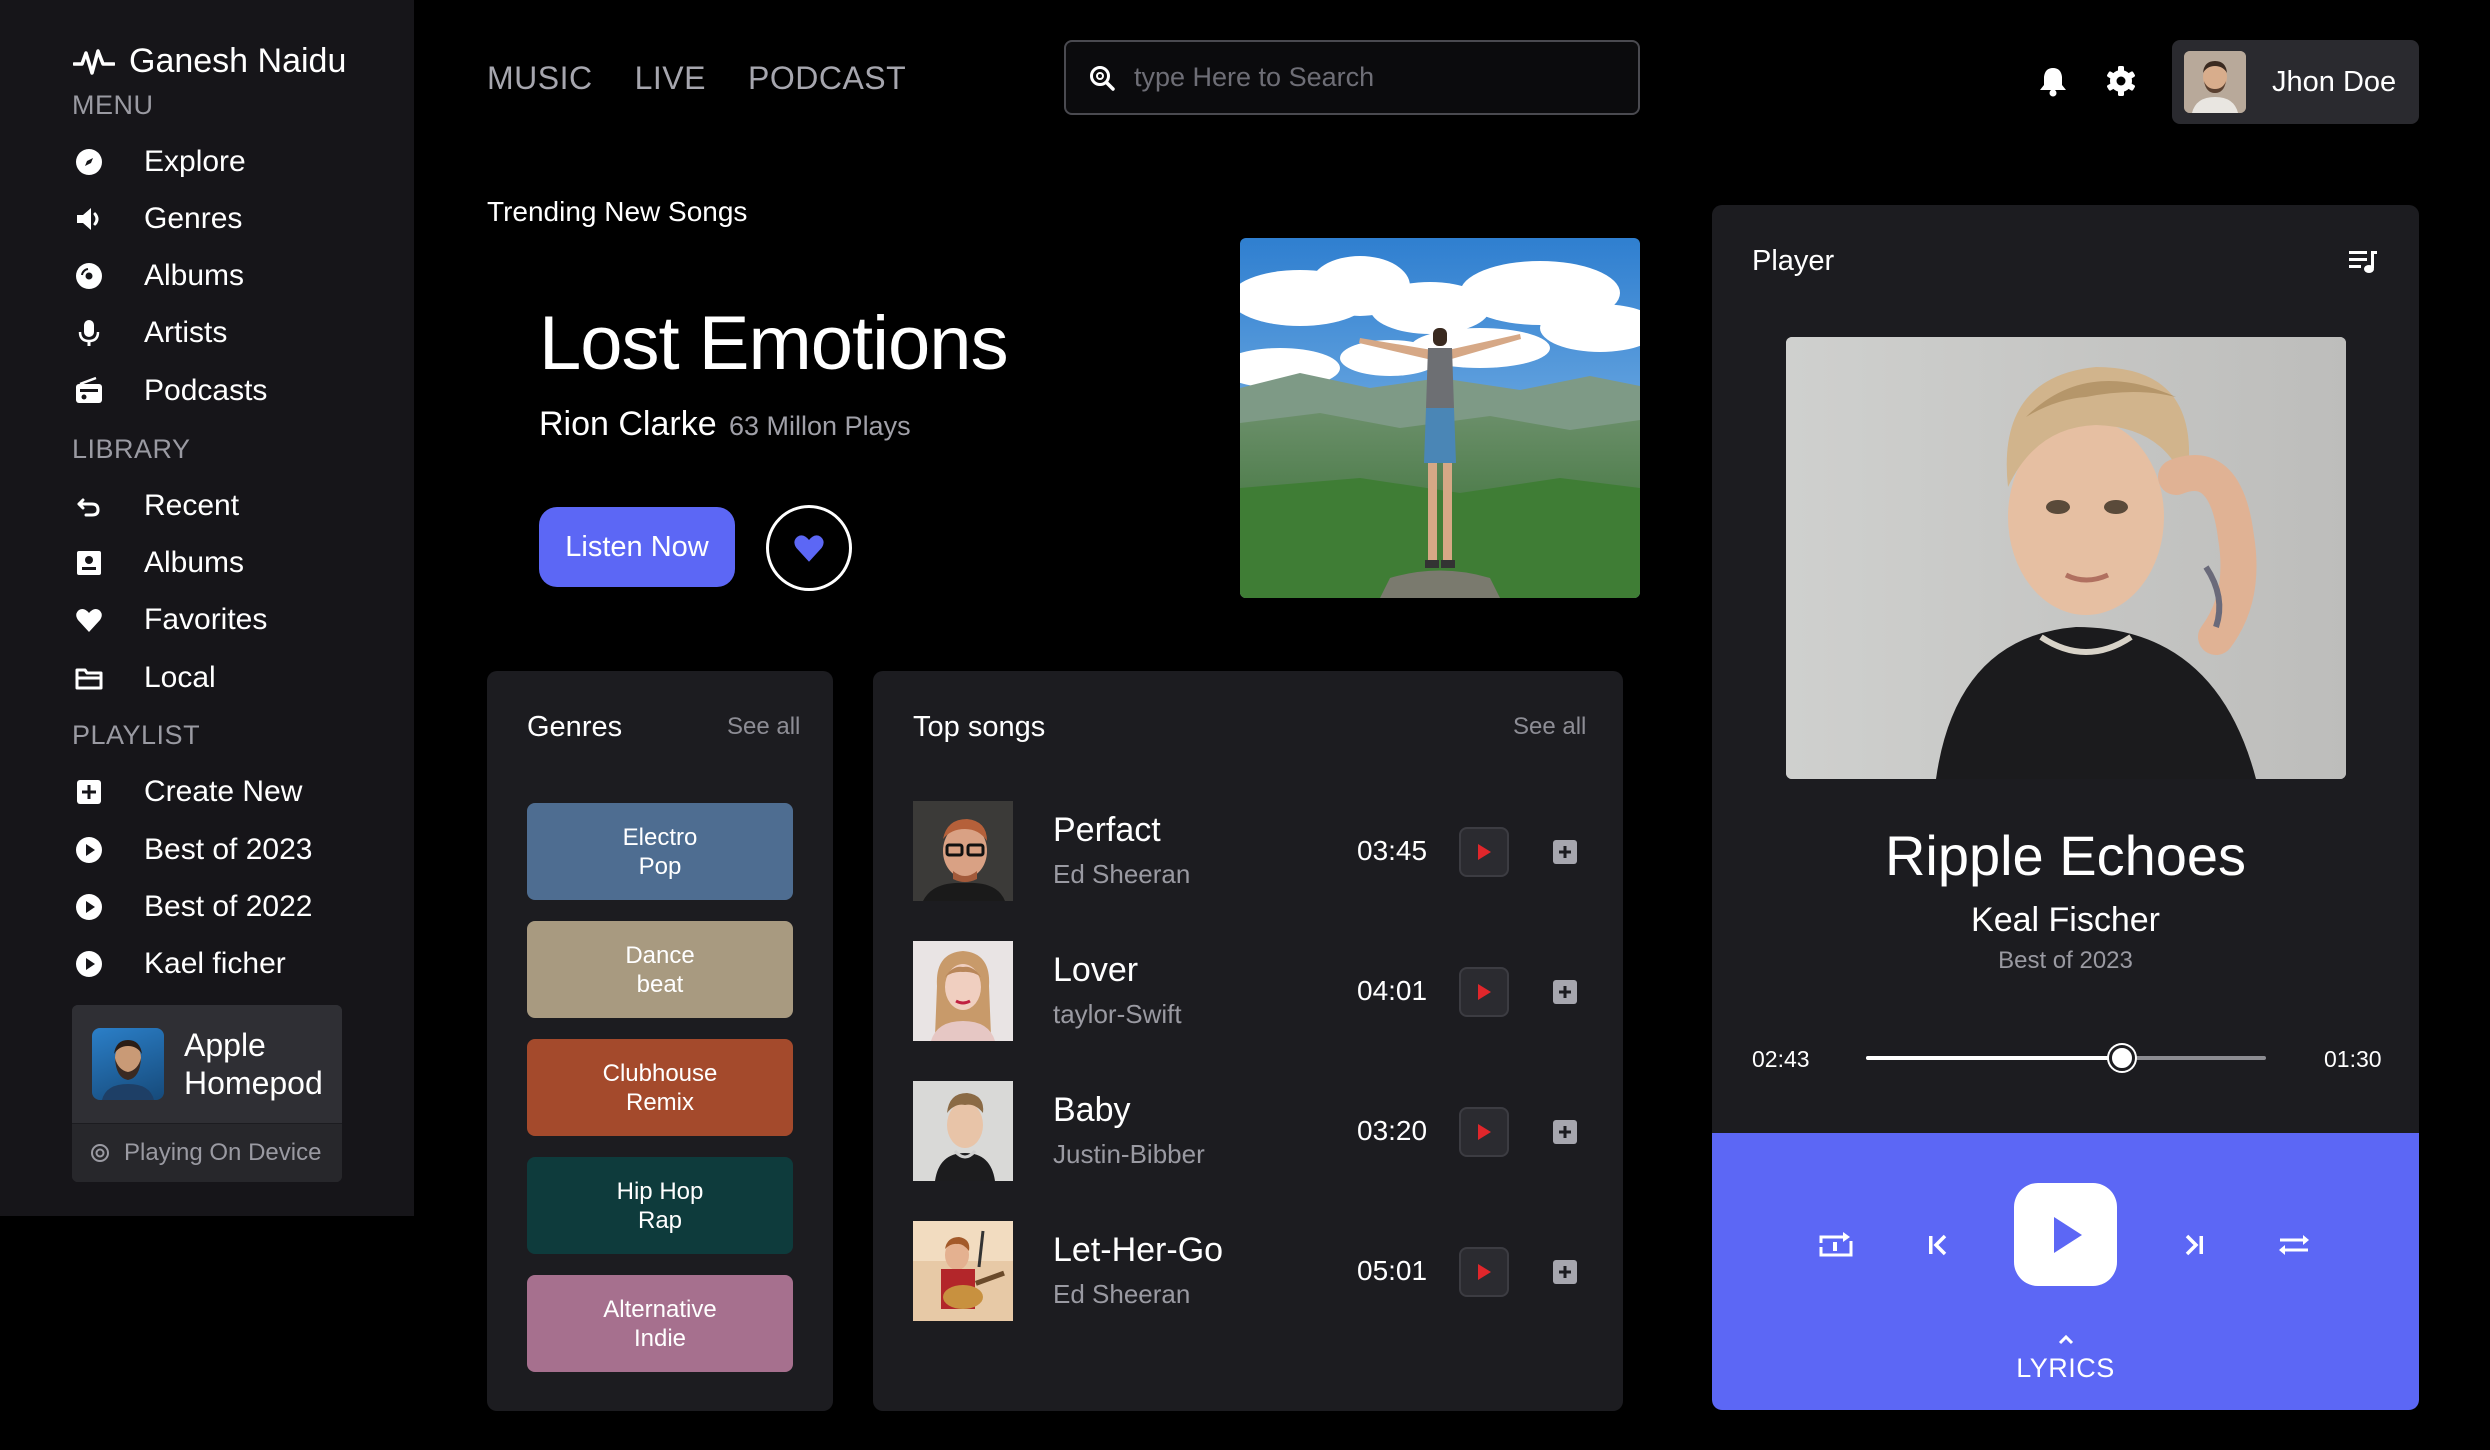 Image resolution: width=2490 pixels, height=1450 pixels. Describe the element at coordinates (809, 548) in the screenshot. I see `favorite-button` at that location.